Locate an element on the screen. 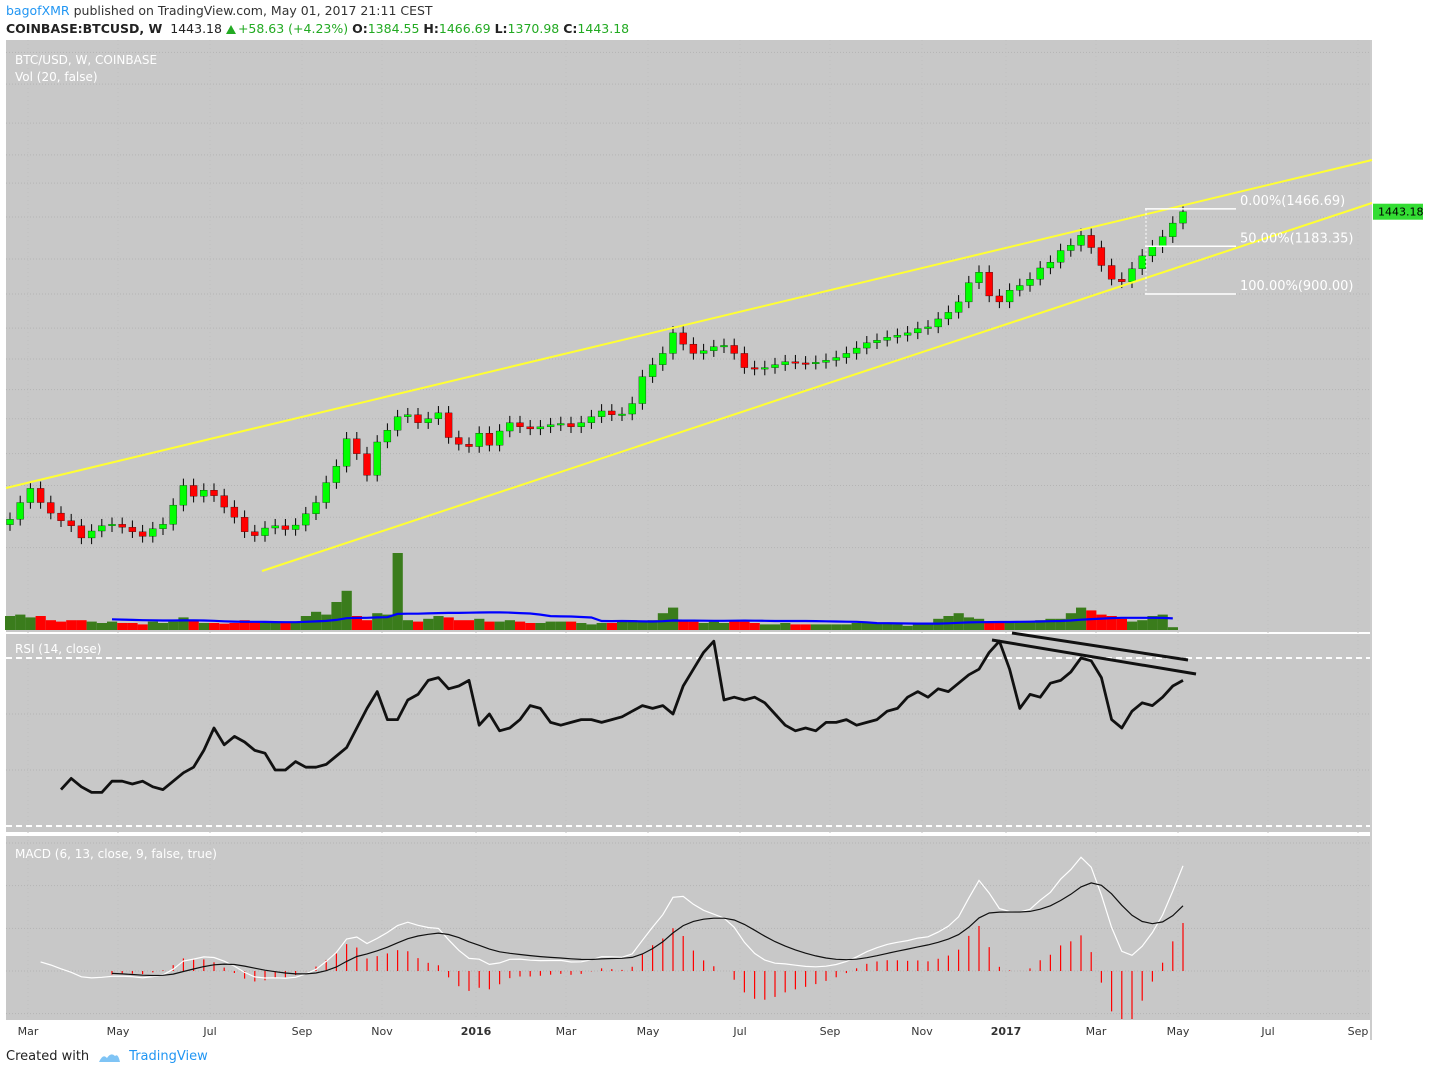 This screenshot has width=1436, height=1076. tradingview-logo-icon is located at coordinates (110, 1057).